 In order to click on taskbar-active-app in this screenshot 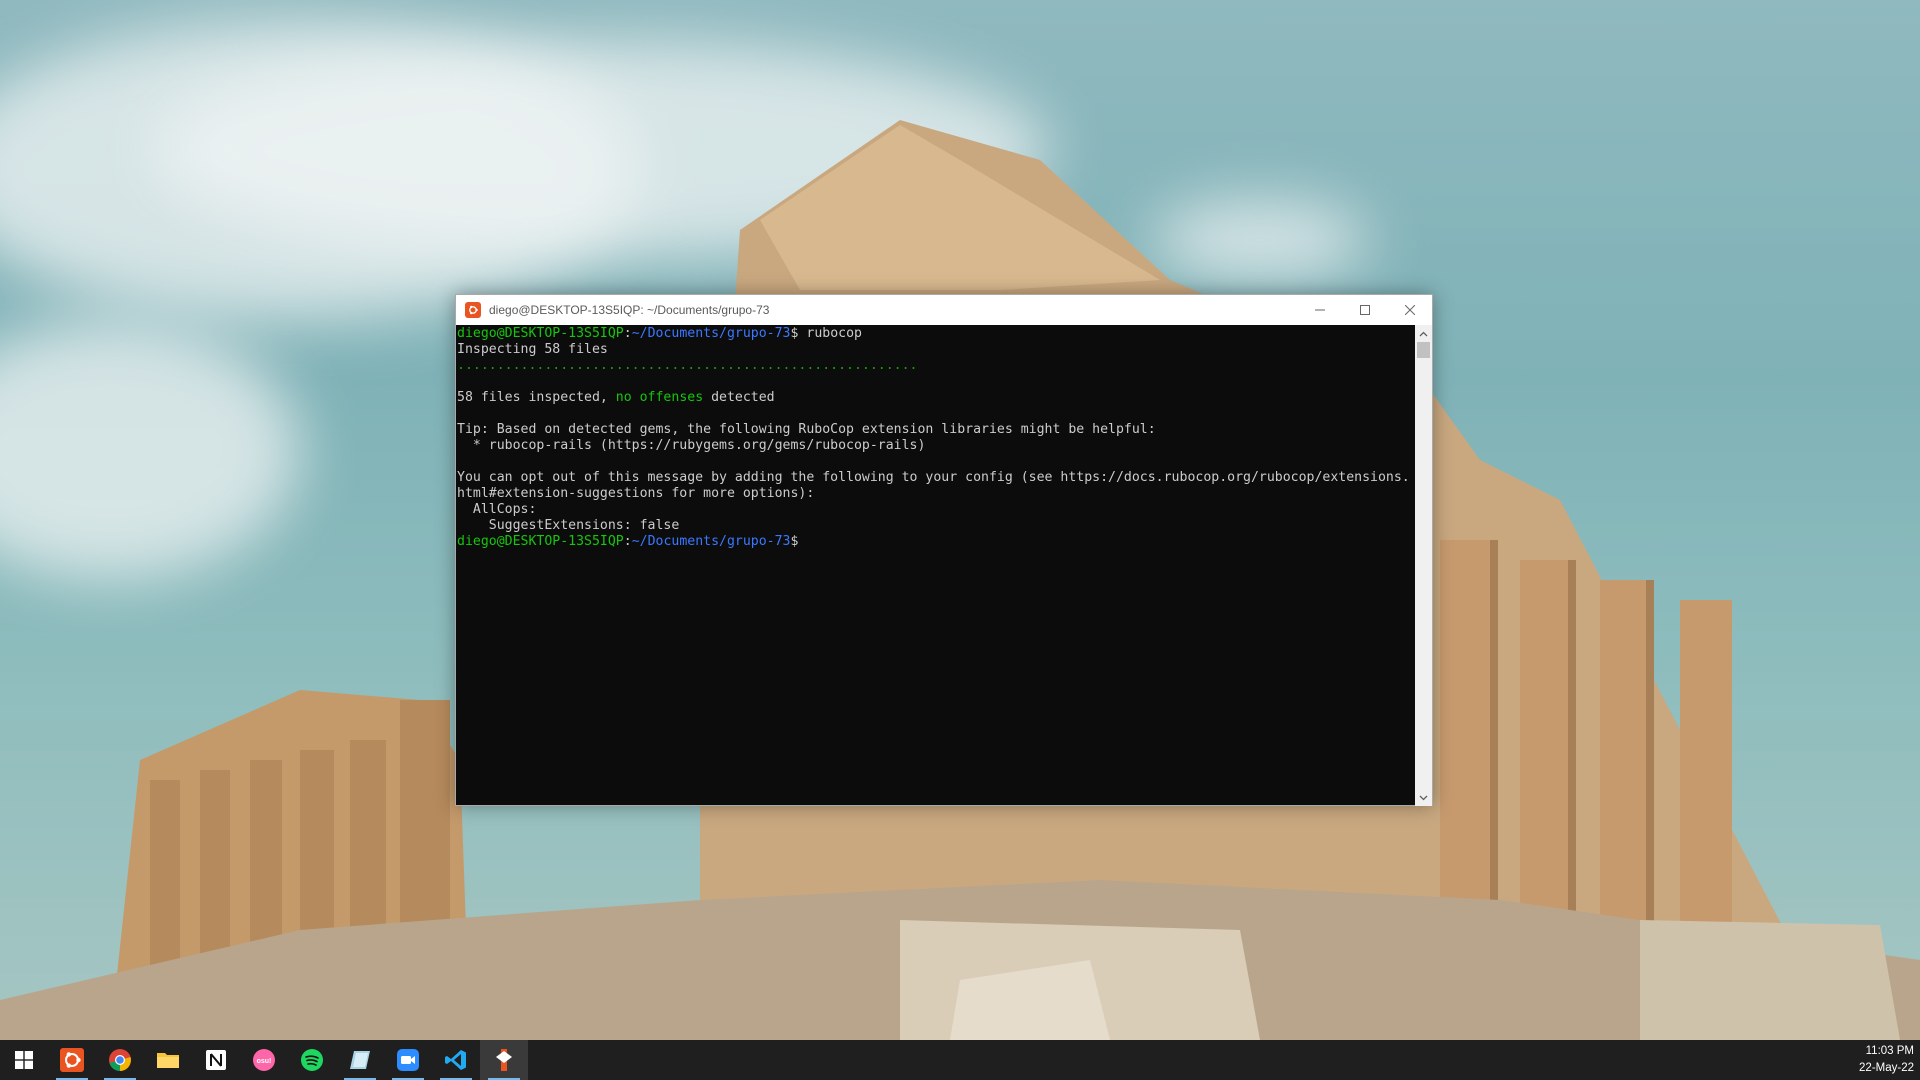, I will do `click(504, 1060)`.